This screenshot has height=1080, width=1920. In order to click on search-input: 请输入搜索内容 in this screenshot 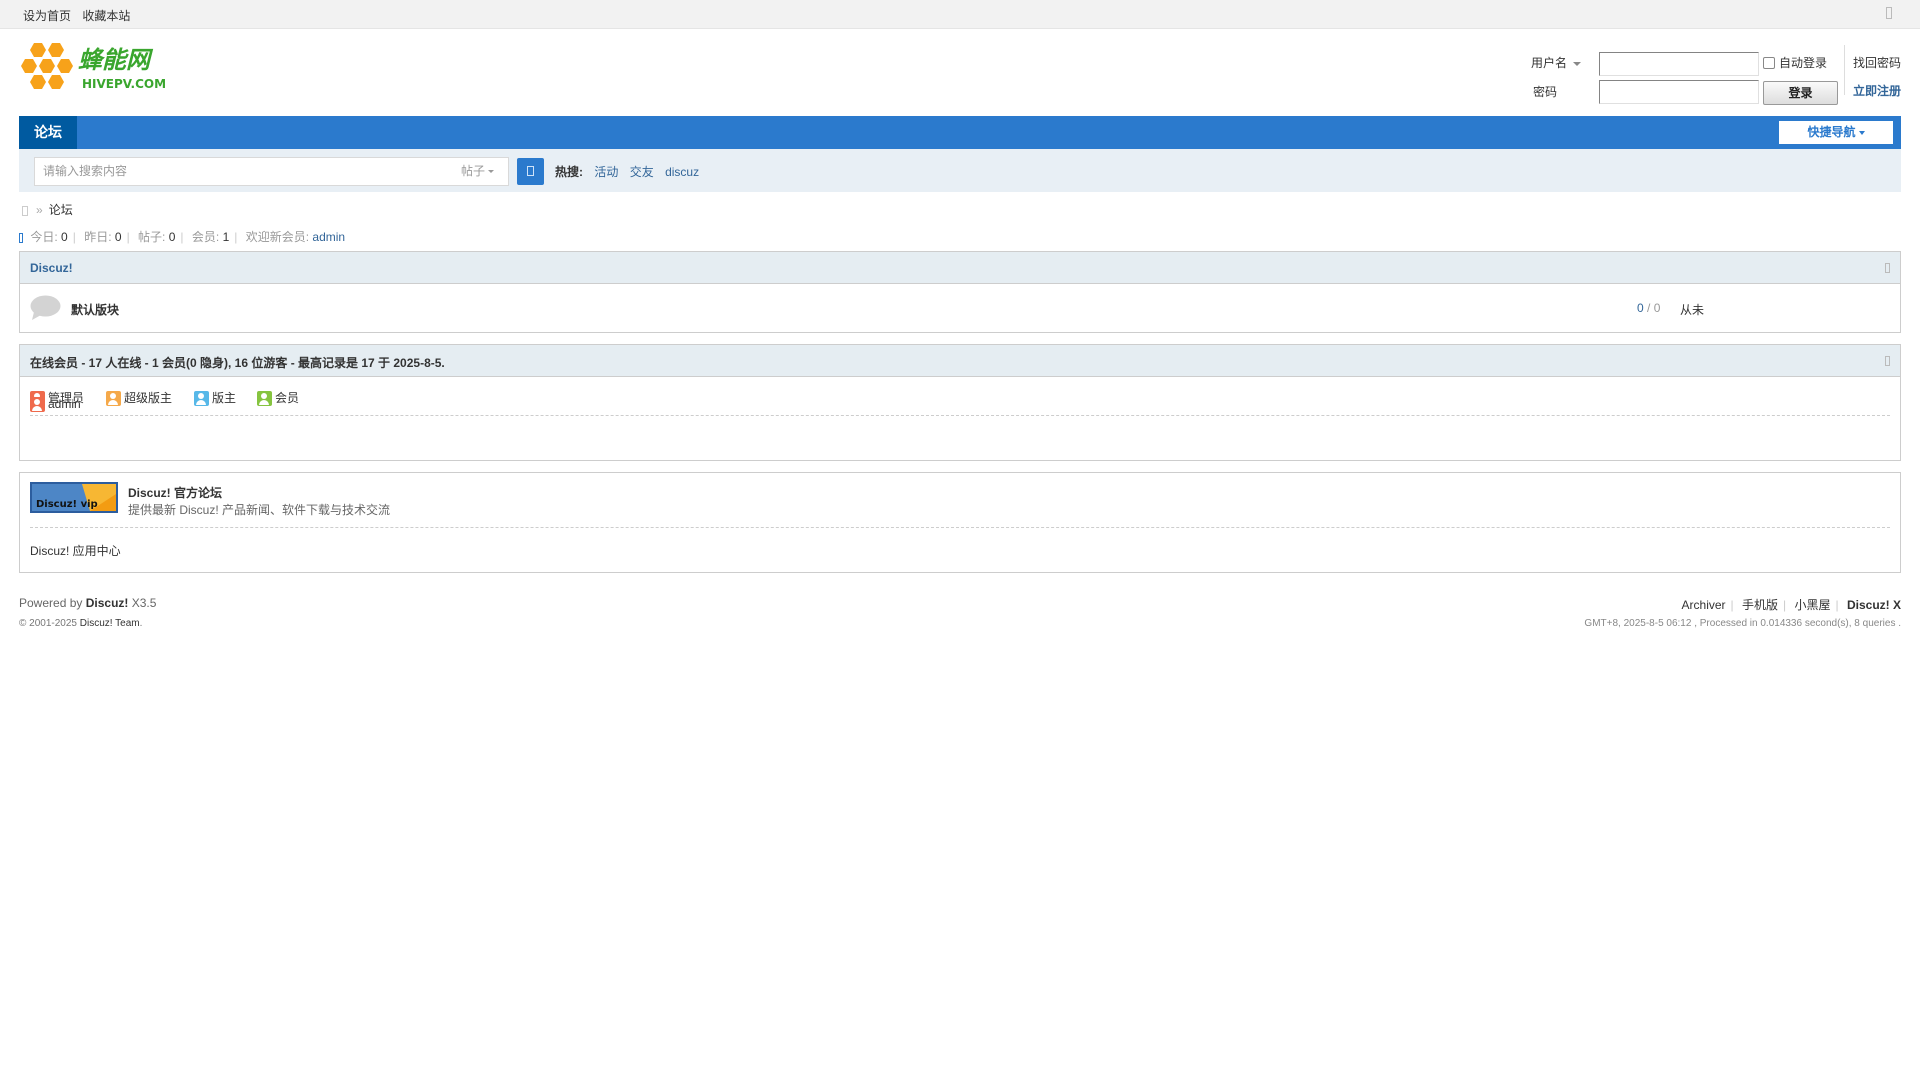, I will do `click(241, 171)`.